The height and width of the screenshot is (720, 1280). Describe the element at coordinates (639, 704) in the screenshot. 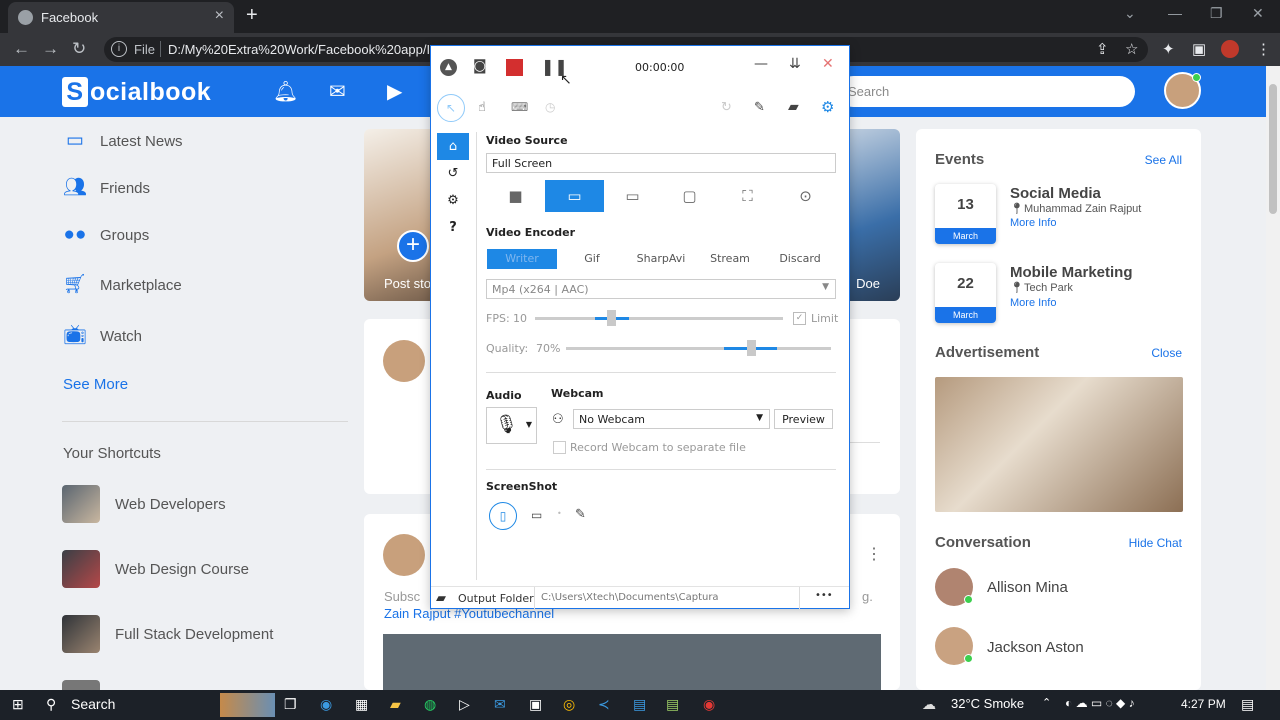

I see `app-icon: ▤` at that location.